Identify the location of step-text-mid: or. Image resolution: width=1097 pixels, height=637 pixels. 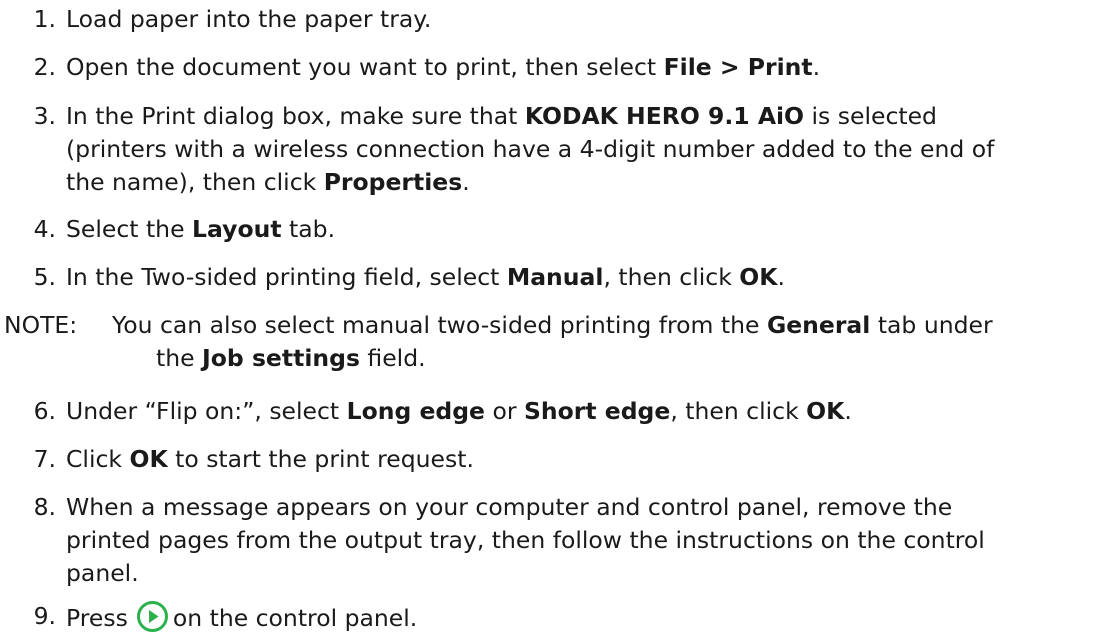
(504, 411).